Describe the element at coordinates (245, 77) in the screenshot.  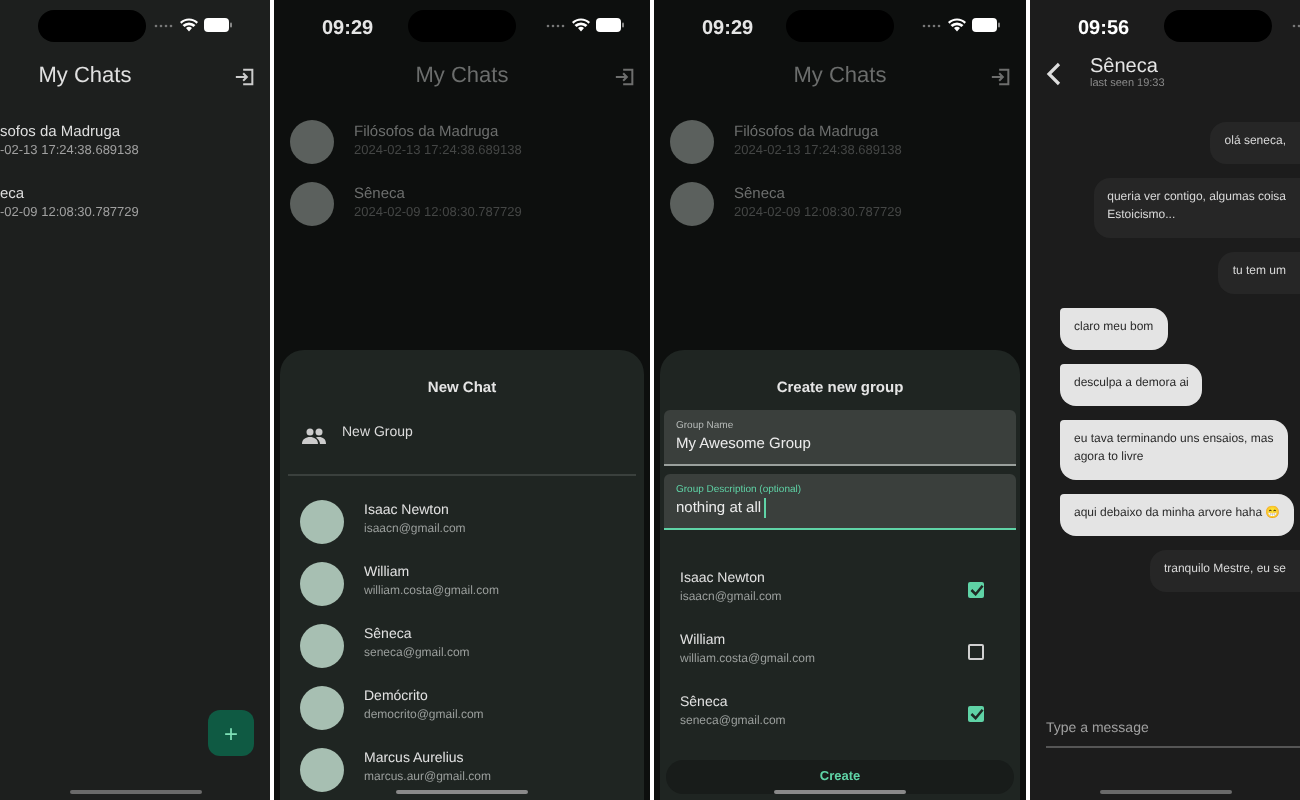
I see `logout-icon` at that location.